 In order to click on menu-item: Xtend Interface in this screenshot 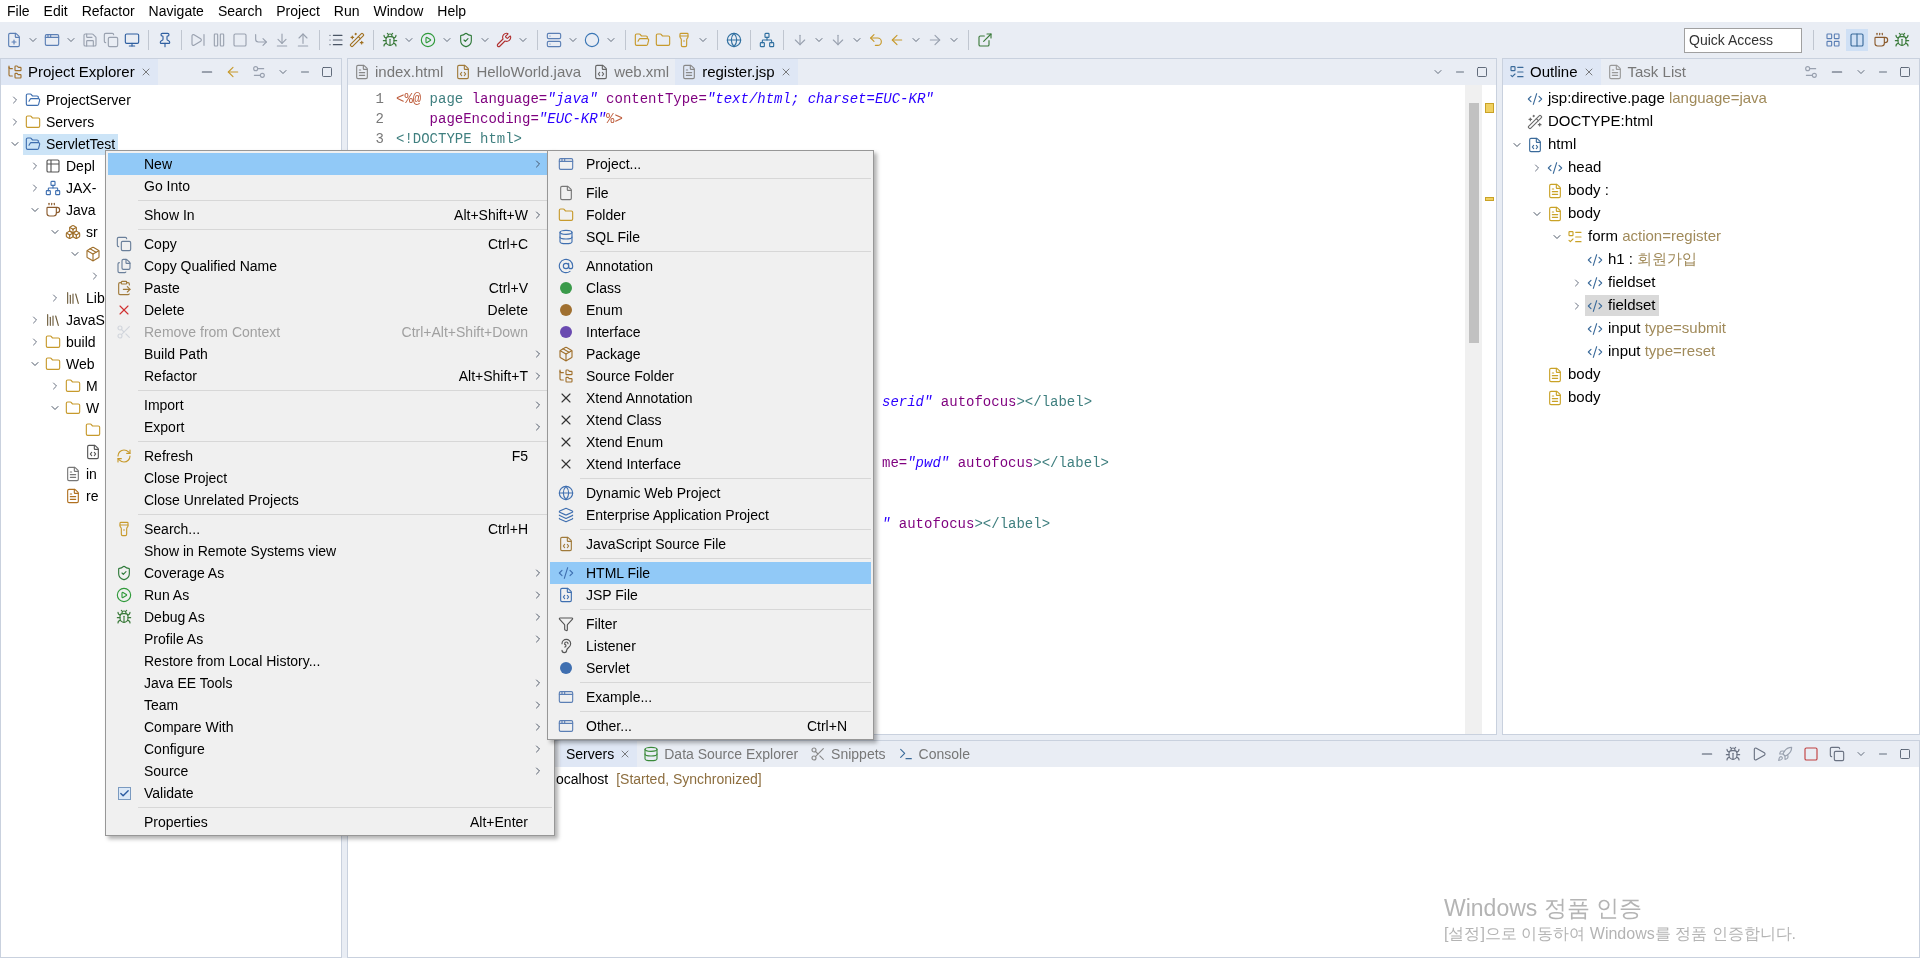, I will do `click(710, 464)`.